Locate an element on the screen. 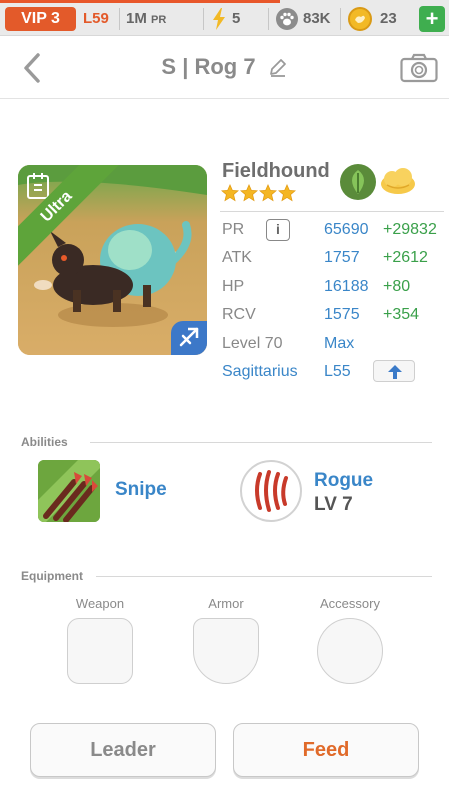 This screenshot has width=449, height=800. coin-icon is located at coordinates (360, 19).